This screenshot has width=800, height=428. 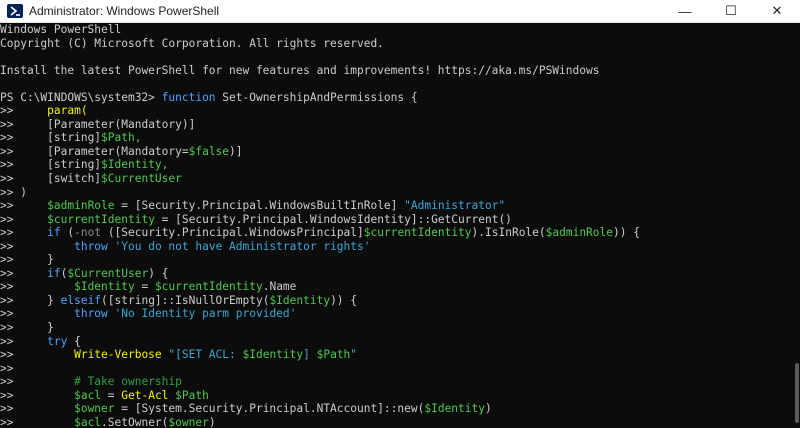 I want to click on console-token: ], so click(x=310, y=355).